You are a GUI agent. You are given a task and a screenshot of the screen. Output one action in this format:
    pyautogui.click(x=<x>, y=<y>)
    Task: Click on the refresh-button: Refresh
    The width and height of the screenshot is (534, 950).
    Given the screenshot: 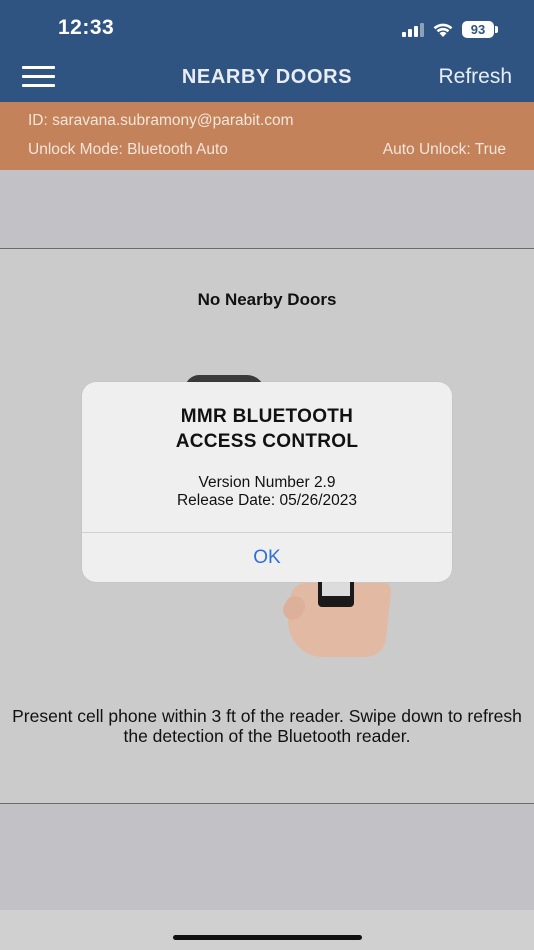 What is the action you would take?
    pyautogui.click(x=475, y=77)
    